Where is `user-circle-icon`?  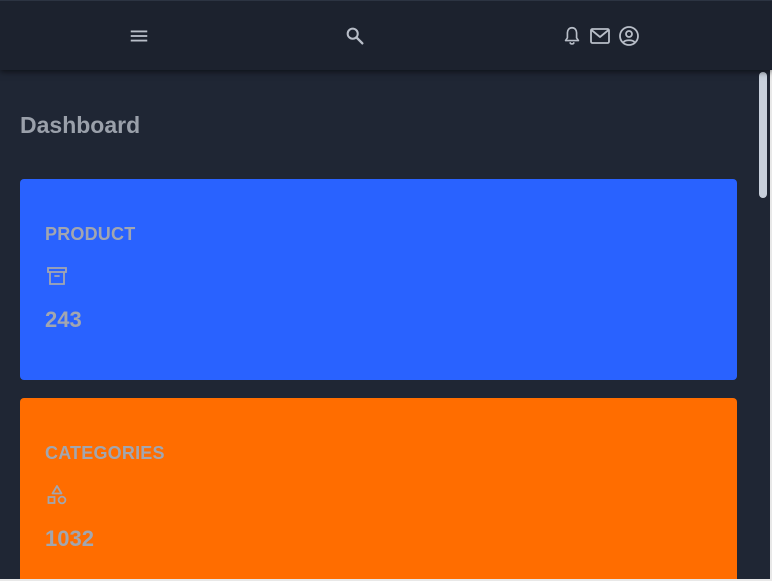
user-circle-icon is located at coordinates (629, 36).